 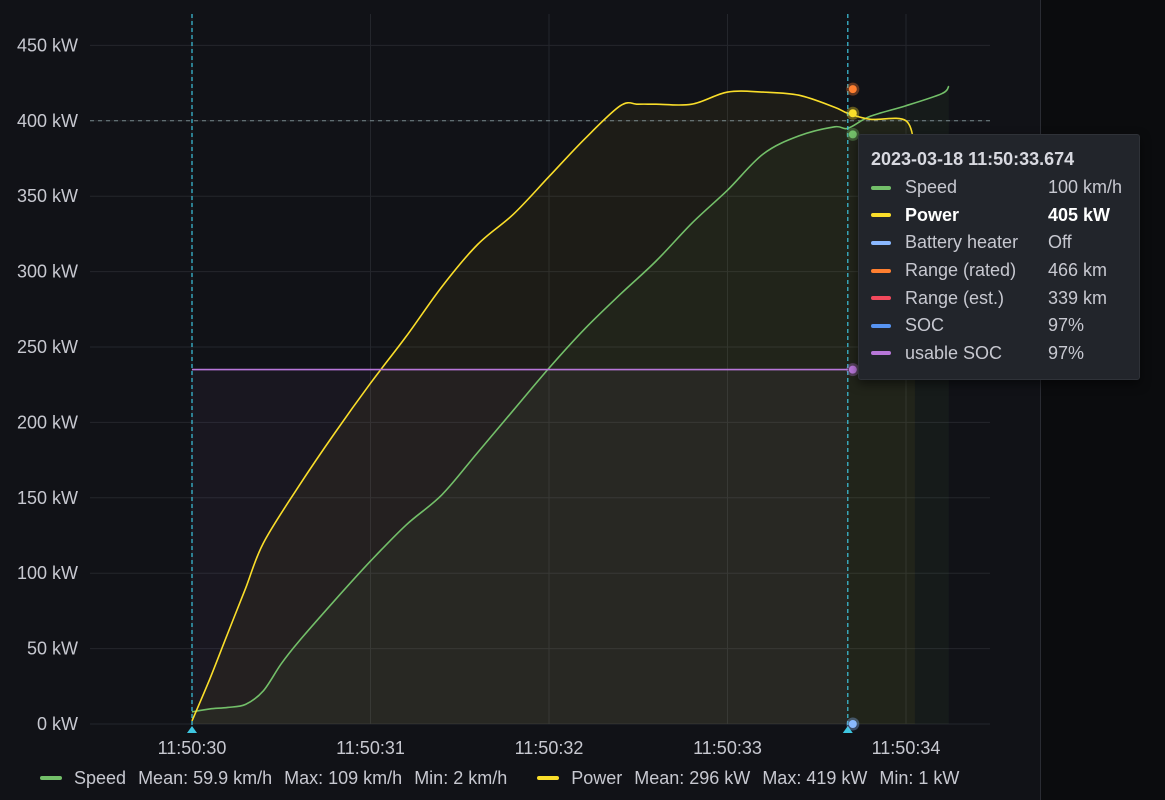 I want to click on tooltip-series-name: Range (rated), so click(x=961, y=270).